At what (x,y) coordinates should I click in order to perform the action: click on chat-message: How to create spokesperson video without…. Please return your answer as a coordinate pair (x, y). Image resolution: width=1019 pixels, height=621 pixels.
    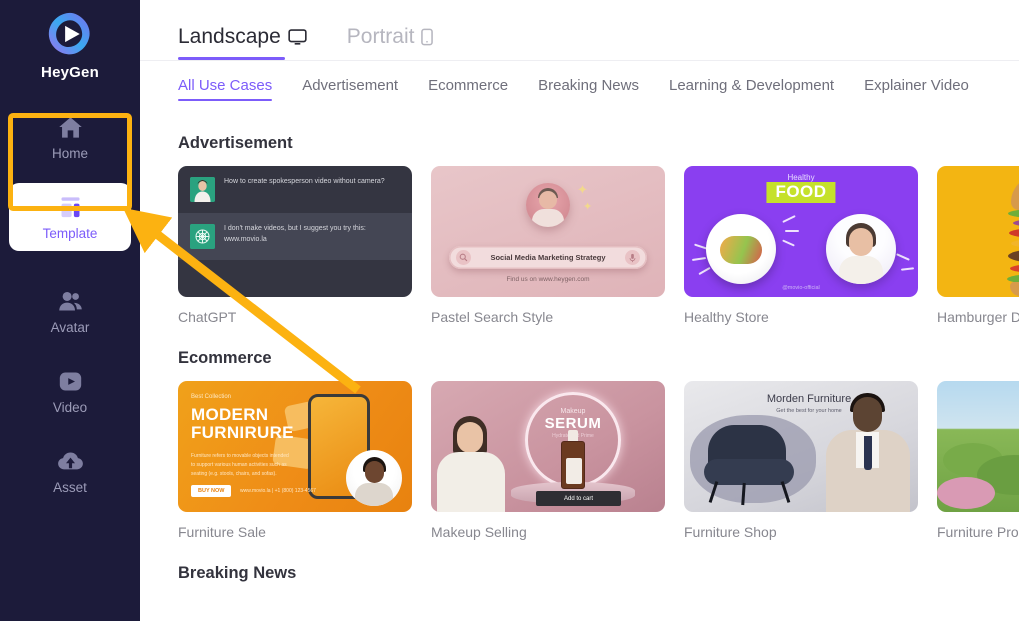
    Looking at the image, I should click on (295, 189).